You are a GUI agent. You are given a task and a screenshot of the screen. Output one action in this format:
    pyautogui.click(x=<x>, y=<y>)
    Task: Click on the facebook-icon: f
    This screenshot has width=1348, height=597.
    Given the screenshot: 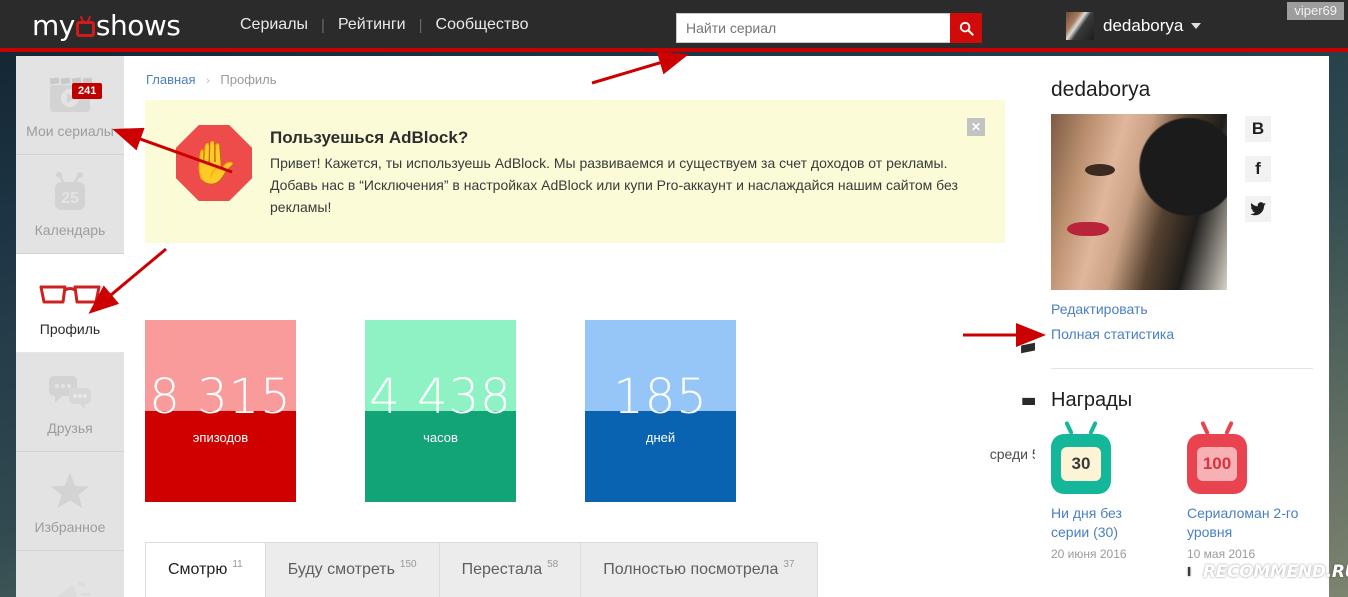 What is the action you would take?
    pyautogui.click(x=1258, y=169)
    